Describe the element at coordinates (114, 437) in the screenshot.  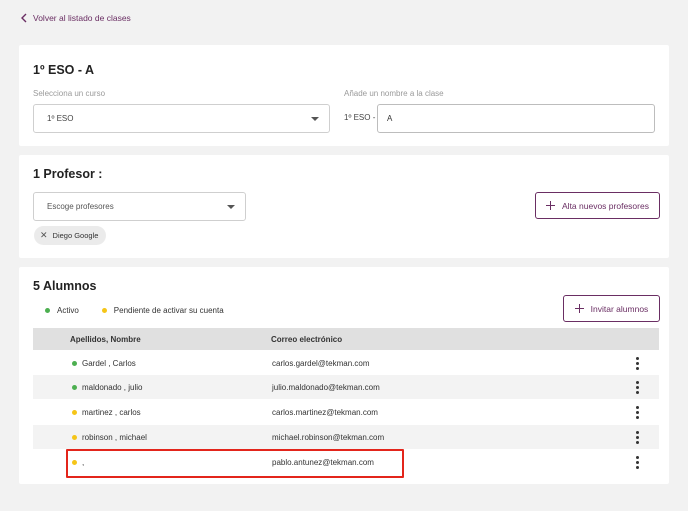
I see `student-name: robinson , michael` at that location.